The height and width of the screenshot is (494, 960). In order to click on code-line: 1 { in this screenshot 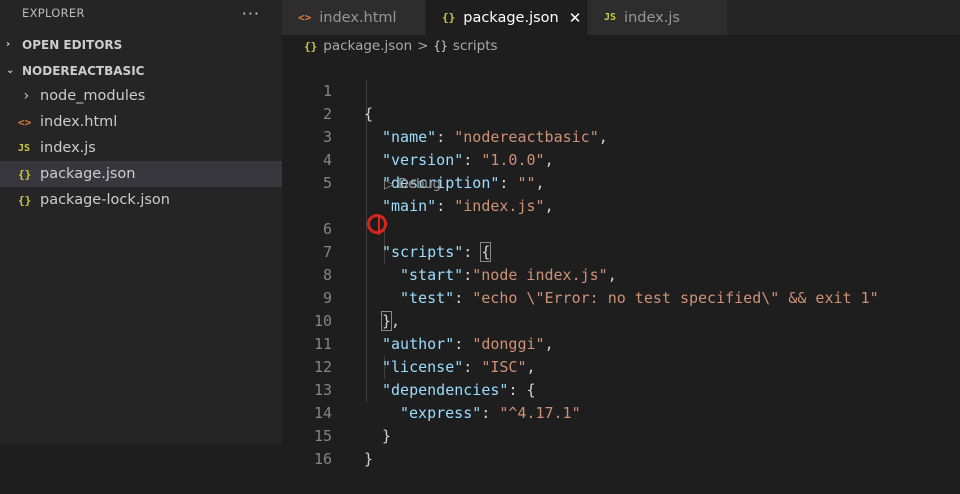, I will do `click(621, 90)`.